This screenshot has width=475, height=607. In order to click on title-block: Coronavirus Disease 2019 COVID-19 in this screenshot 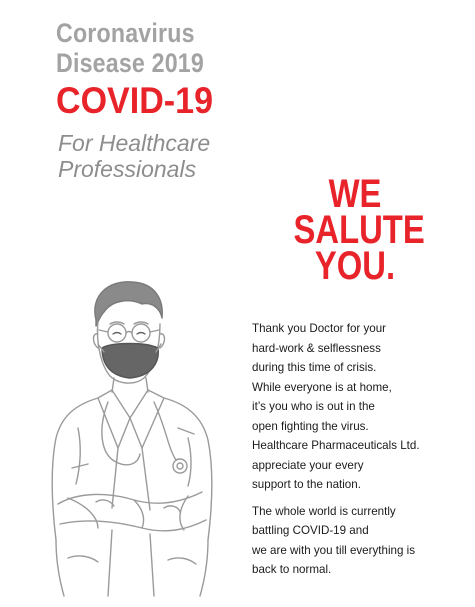, I will do `click(151, 70)`.